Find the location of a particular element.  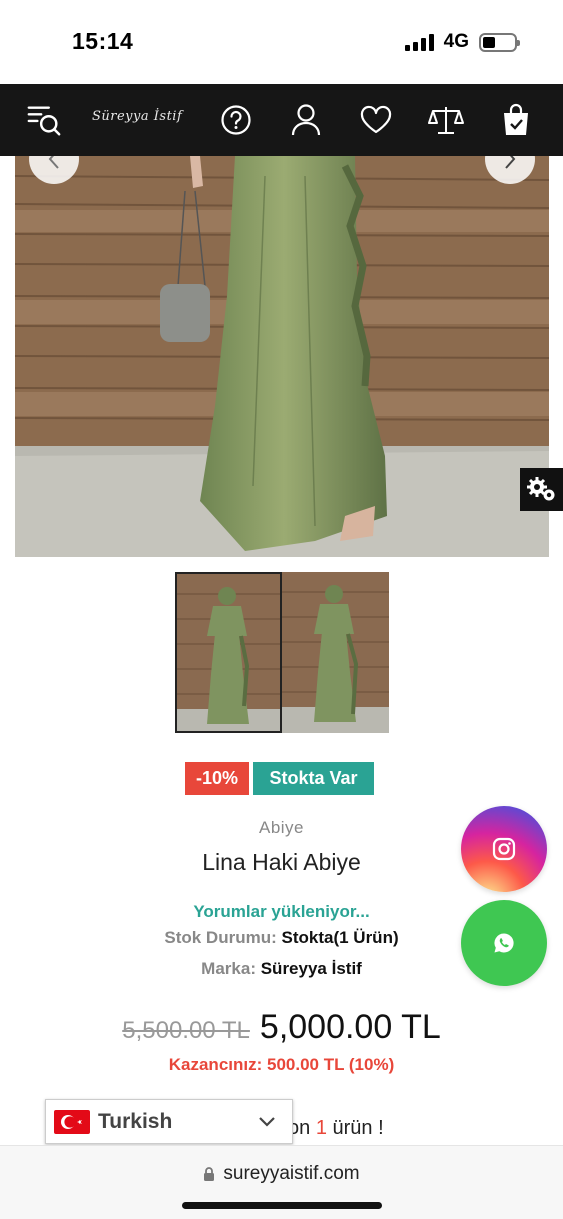

settings-gears-button is located at coordinates (541, 489).